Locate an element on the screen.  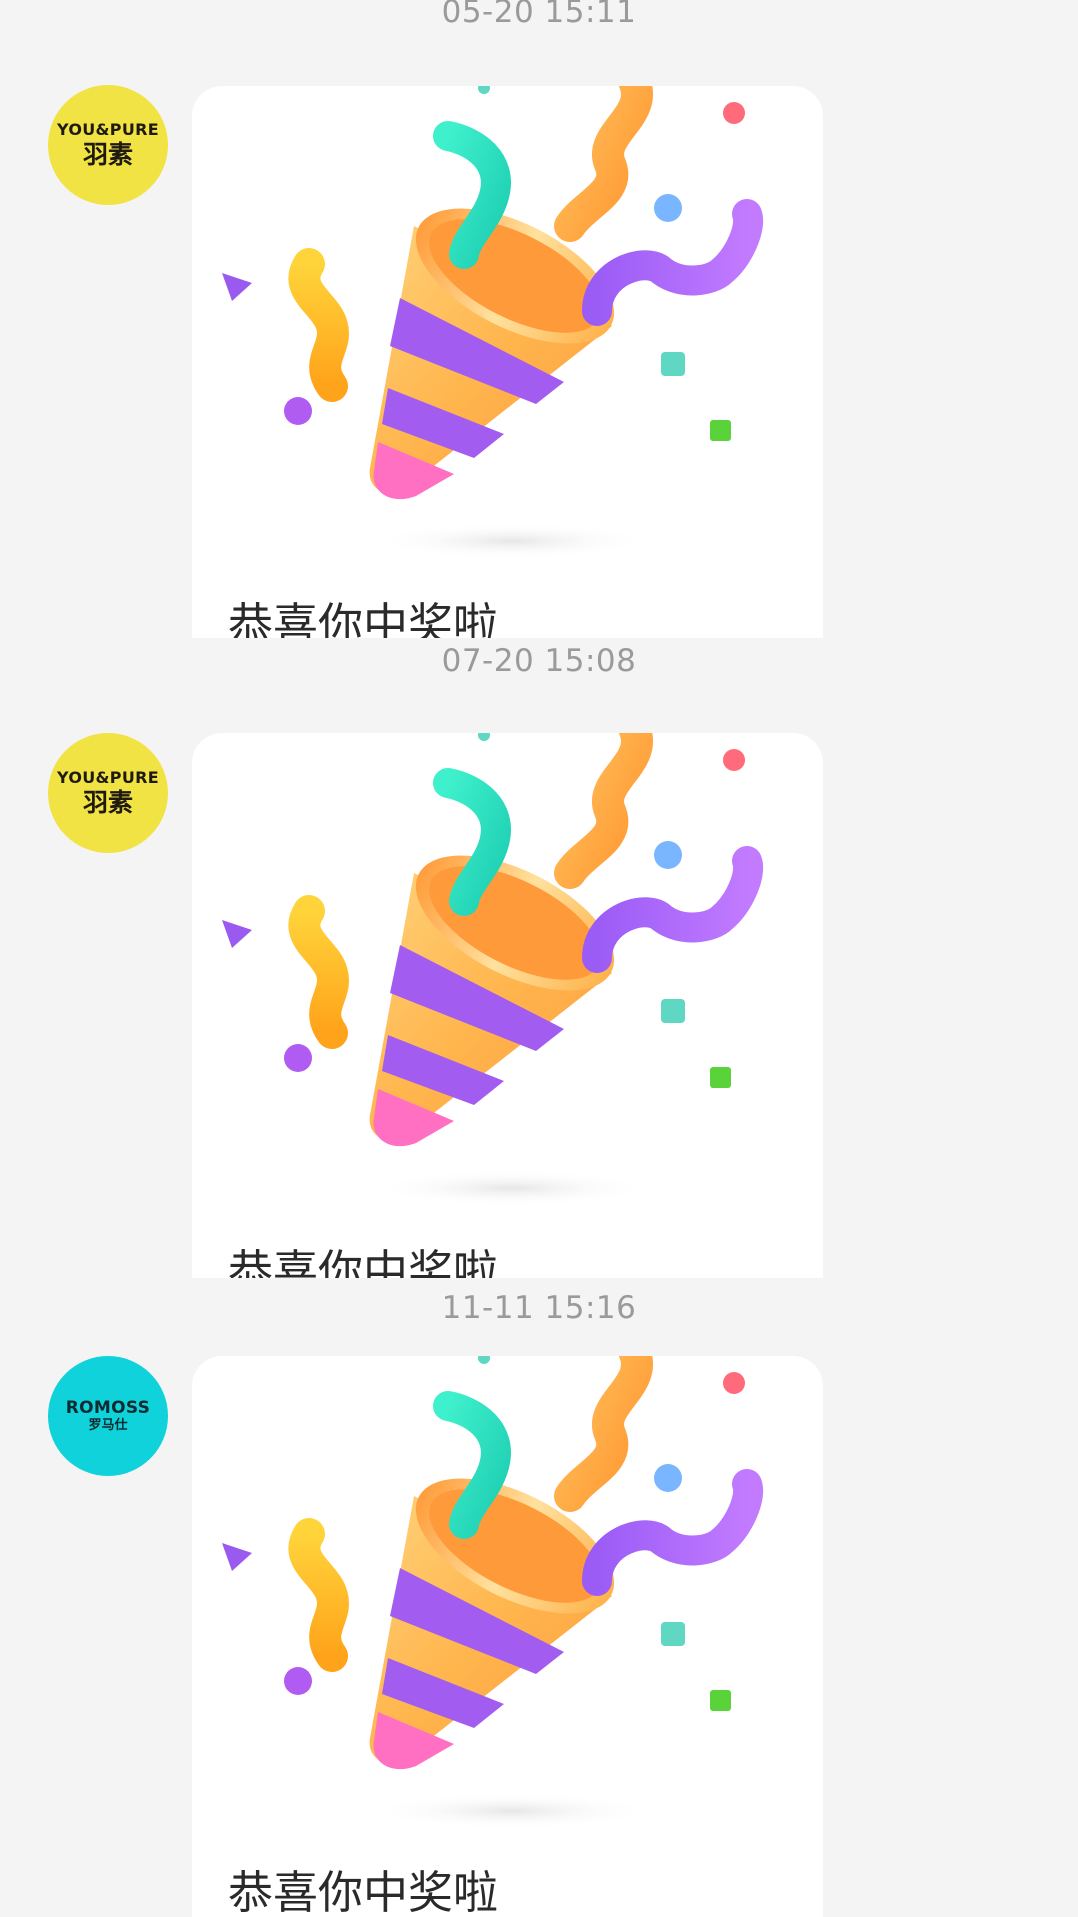
avatar-brand-en: ROMOSS is located at coordinates (108, 1408).